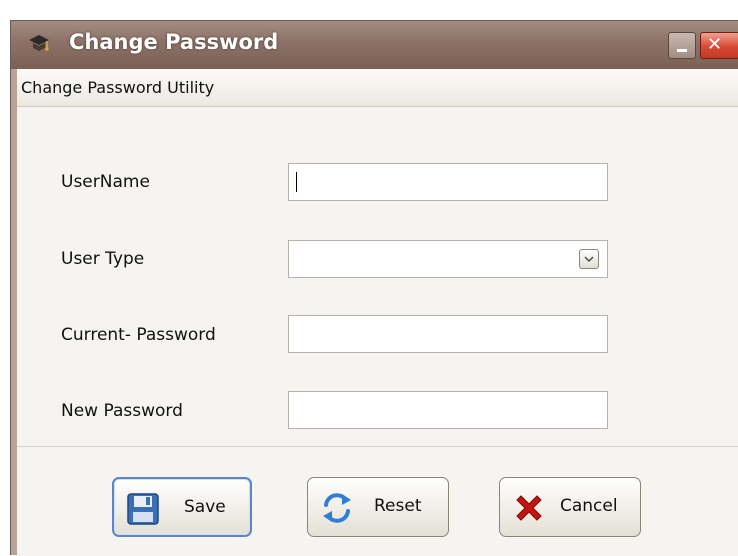 This screenshot has width=738, height=556. Describe the element at coordinates (122, 411) in the screenshot. I see `new-password-label: New Password` at that location.